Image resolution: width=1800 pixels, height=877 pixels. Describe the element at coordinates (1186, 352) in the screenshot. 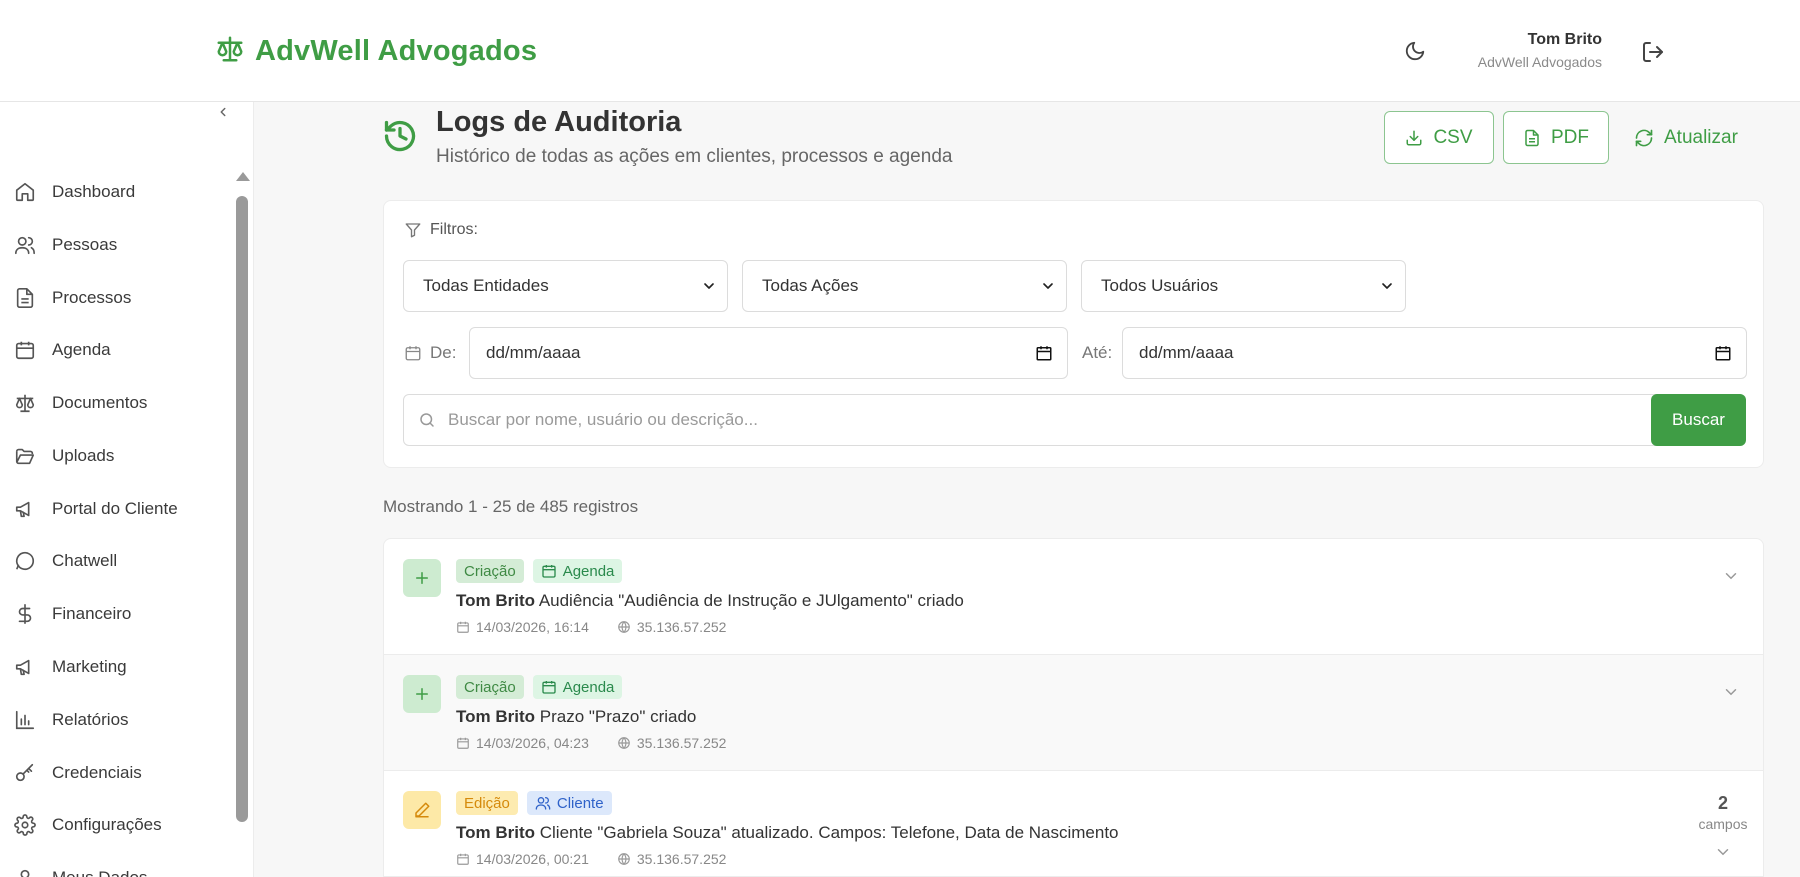

I see `date-to-value: dd/mm/aaaa` at that location.